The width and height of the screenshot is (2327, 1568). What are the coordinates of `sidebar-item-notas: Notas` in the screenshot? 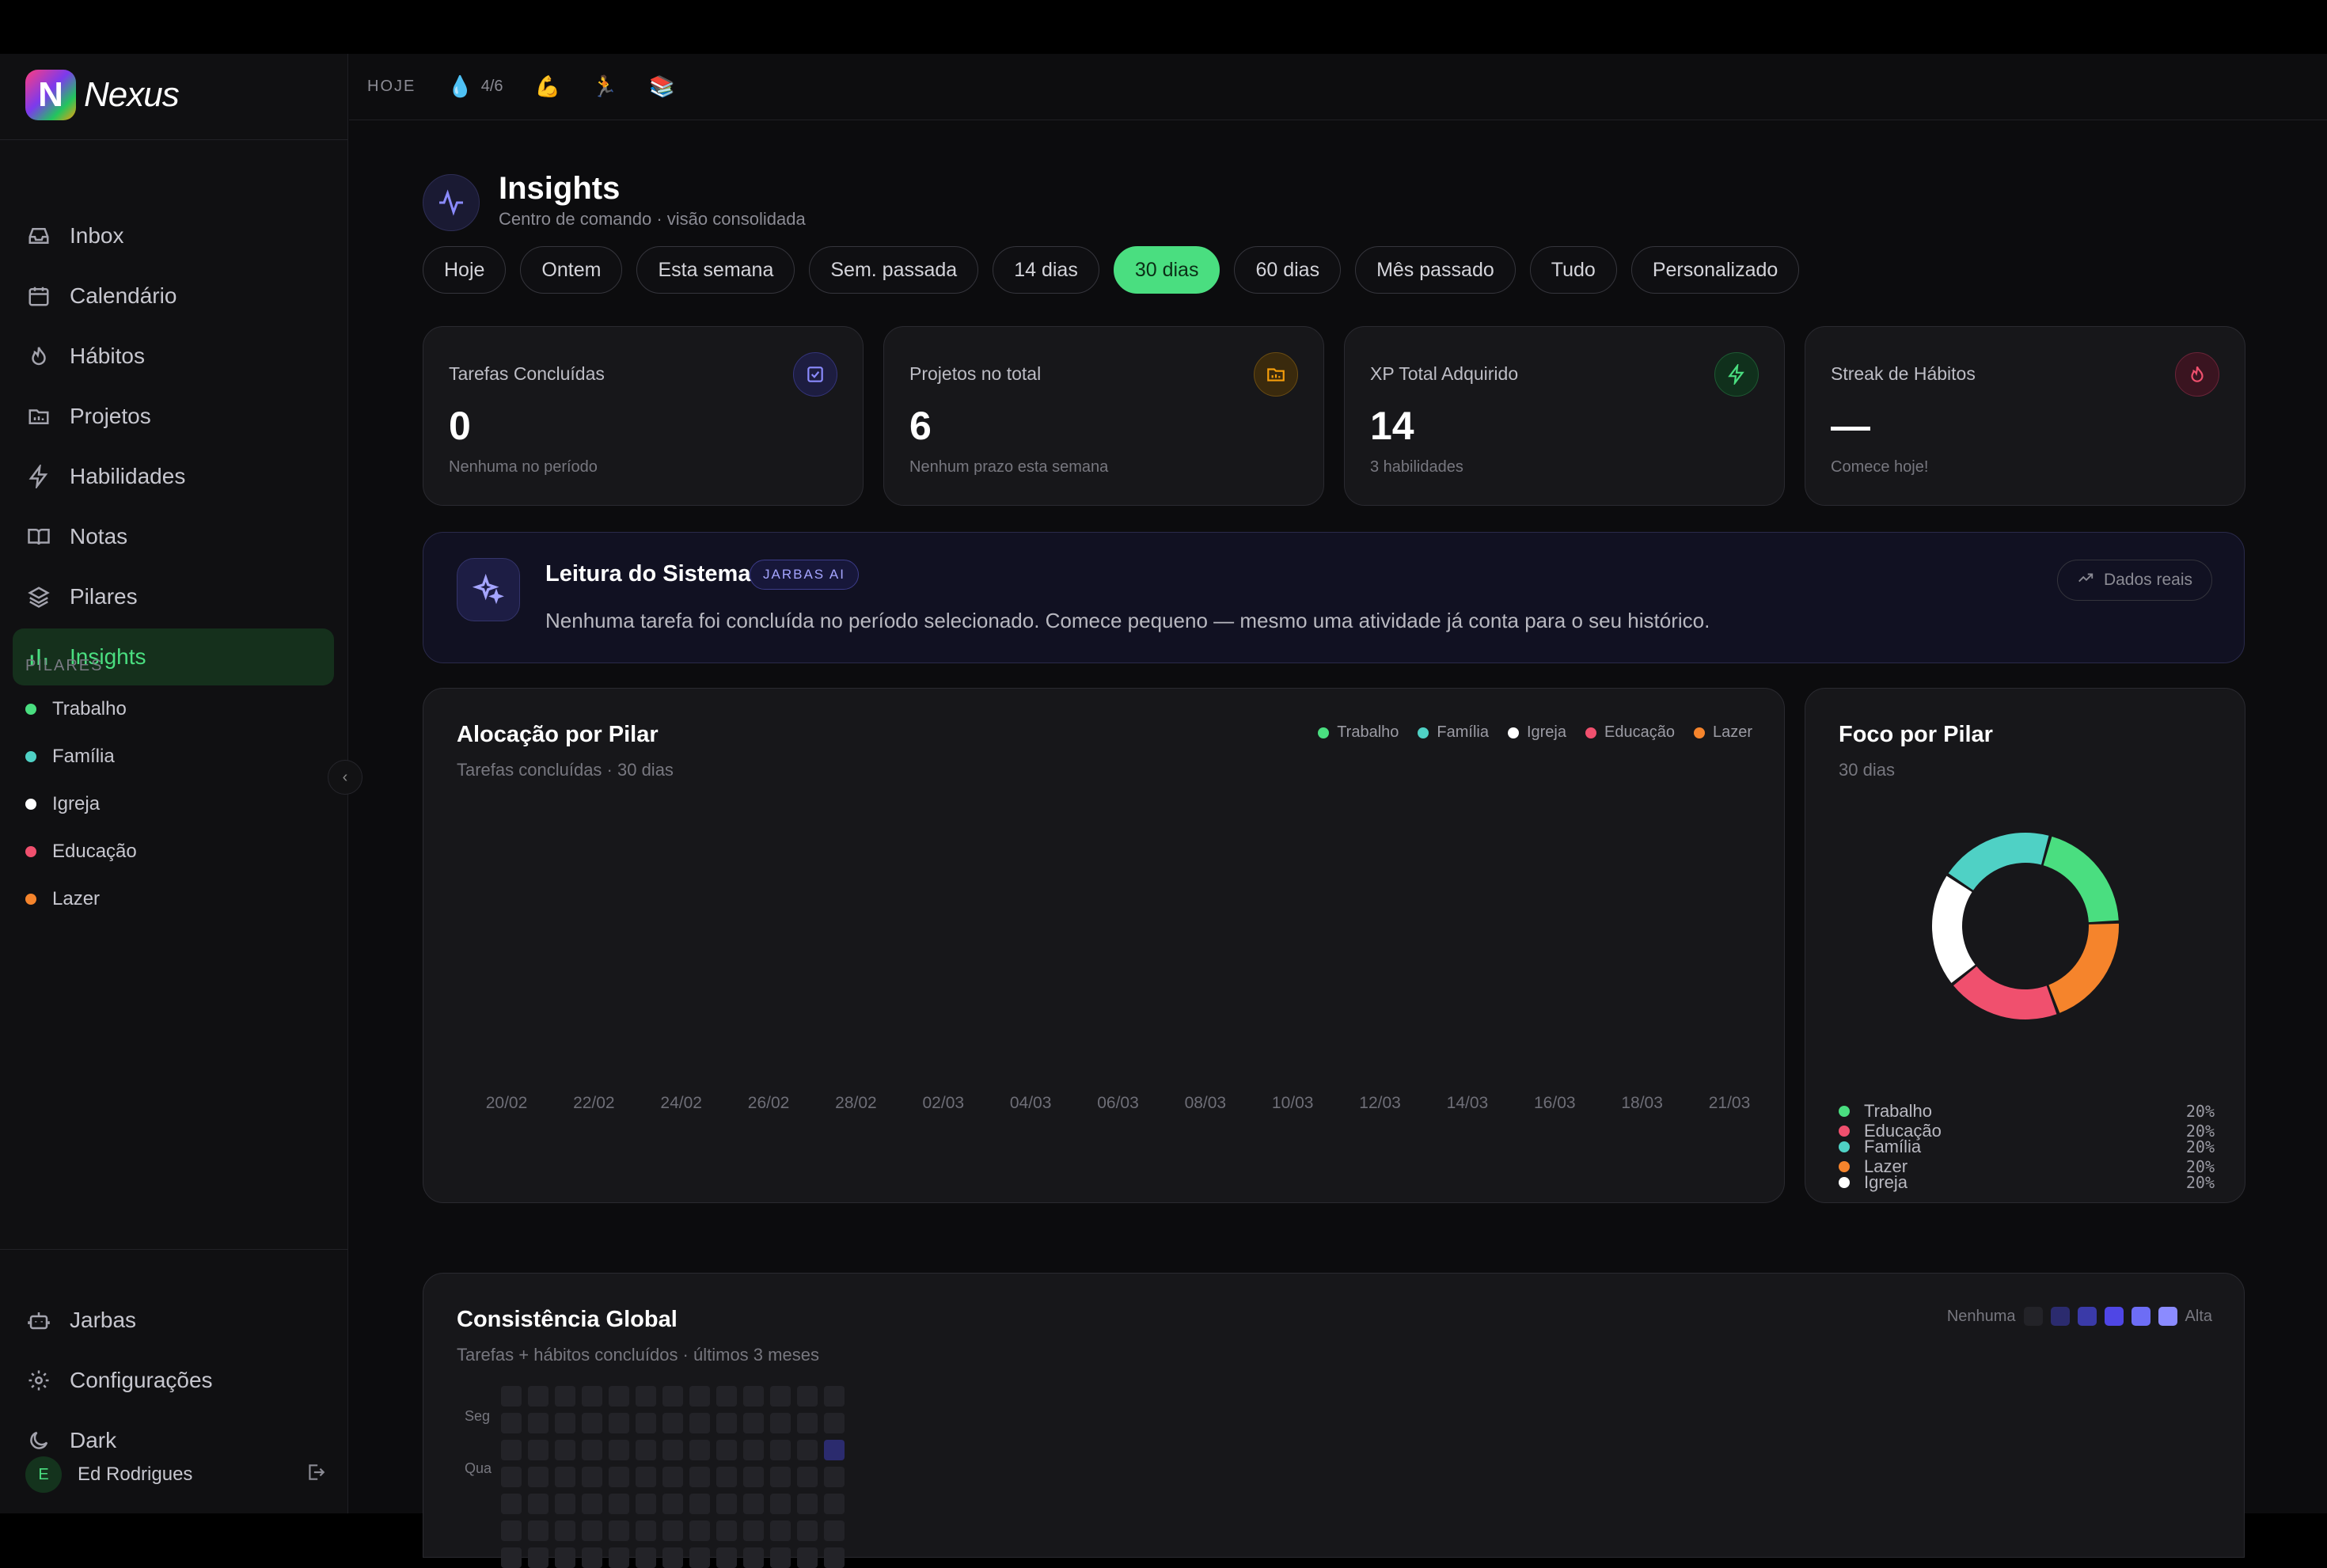 It's located at (173, 536).